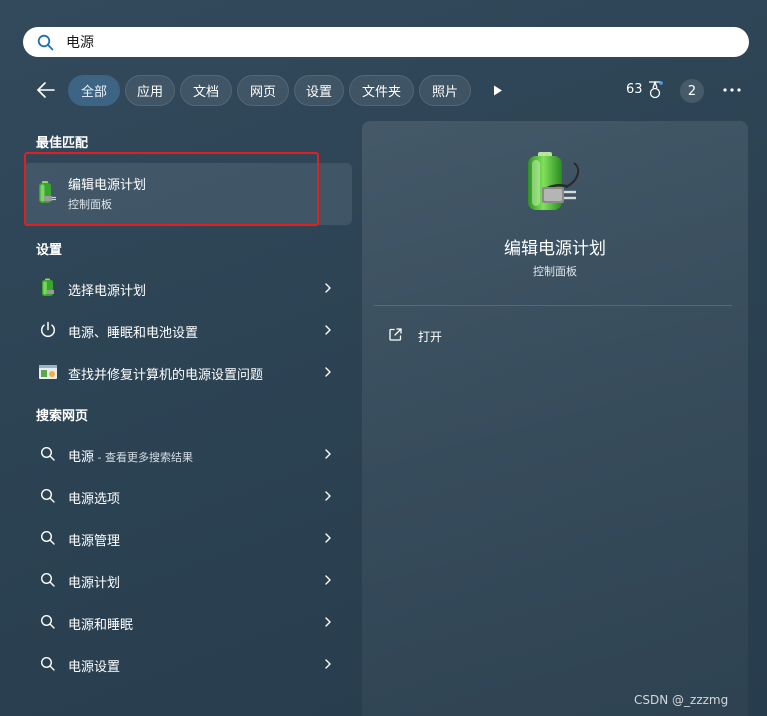 This screenshot has height=716, width=767. I want to click on settings-header: 设置, so click(49, 250).